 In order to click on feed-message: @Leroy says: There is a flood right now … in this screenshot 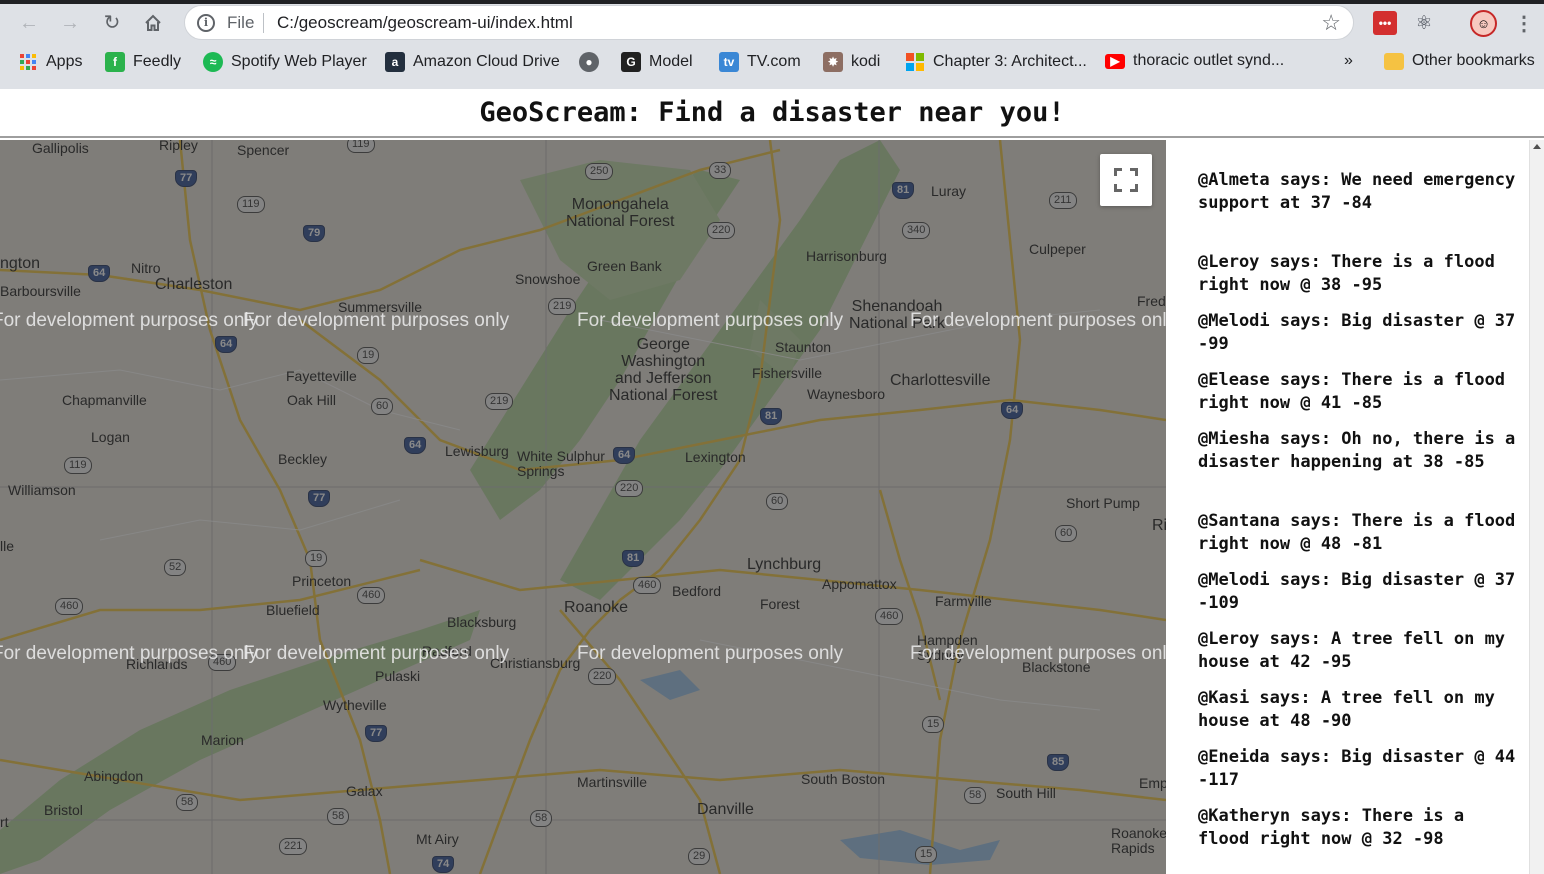, I will do `click(1352, 273)`.